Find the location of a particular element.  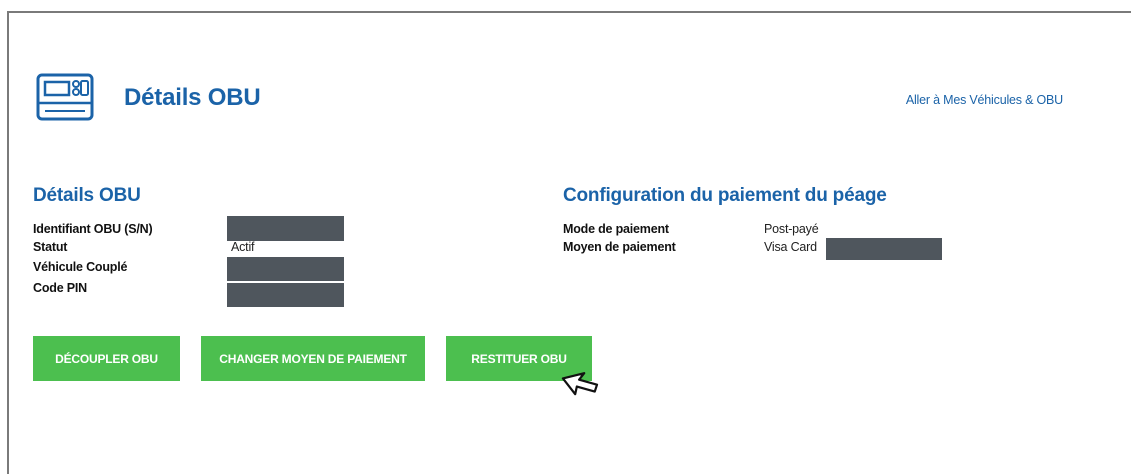

payment-mode-value: Post-payé is located at coordinates (791, 229).